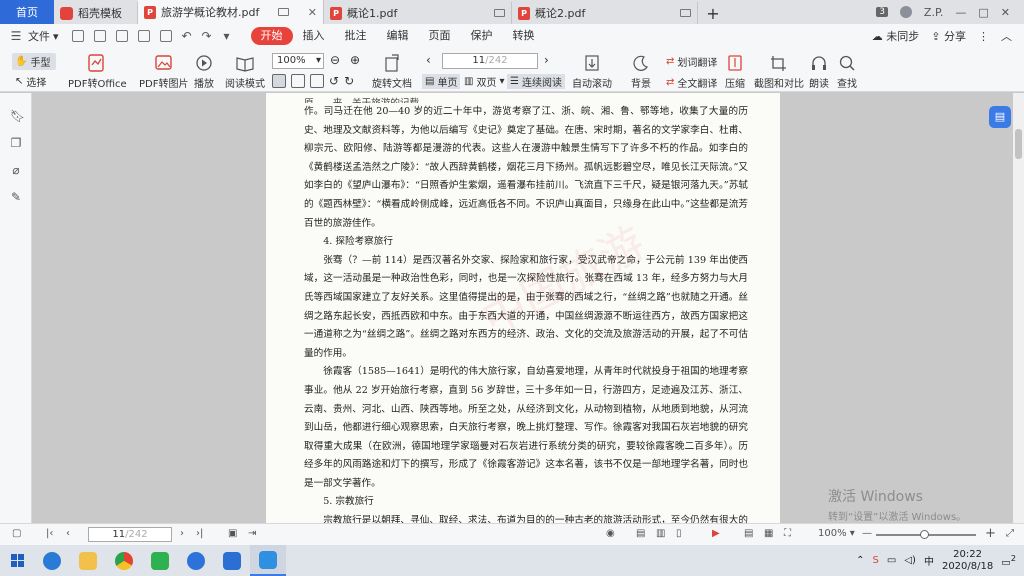 The width and height of the screenshot is (1024, 576). I want to click on read-aloud-button: 朗读, so click(819, 71).